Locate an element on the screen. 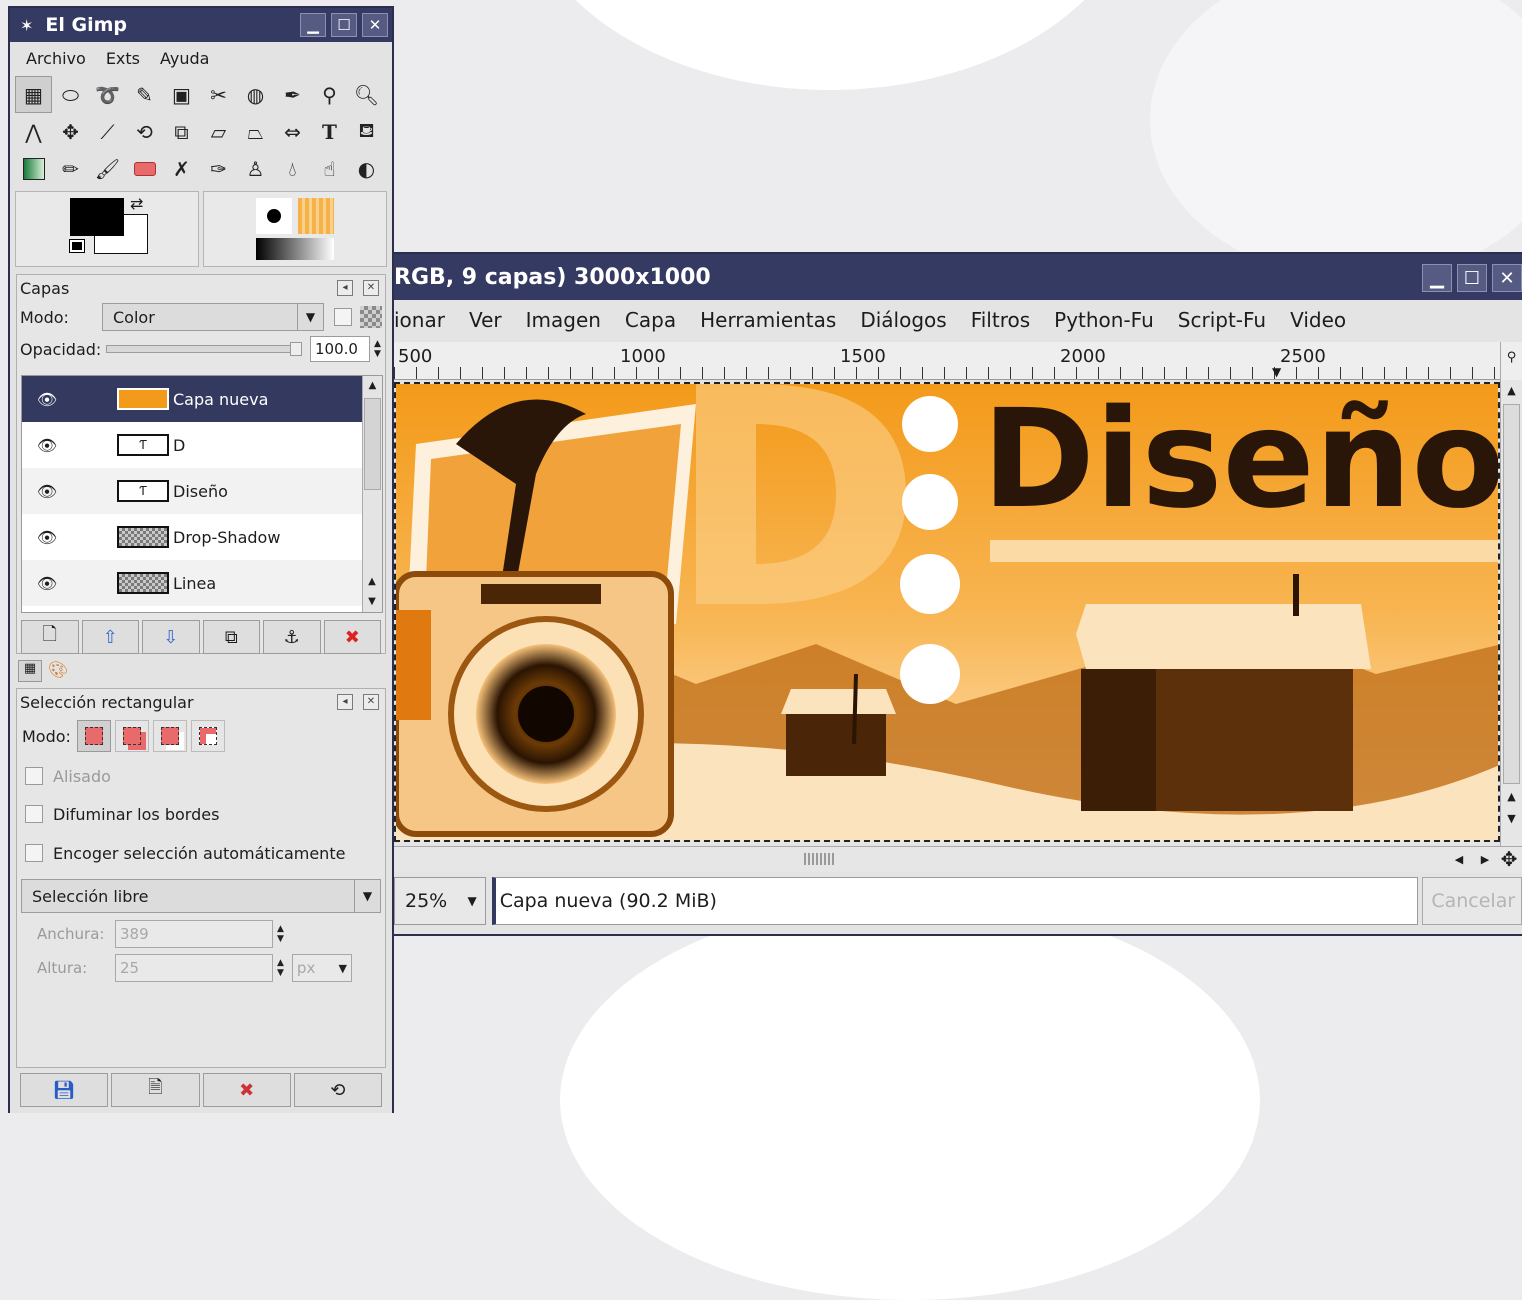  menu-herramientas: Herramientas is located at coordinates (768, 320).